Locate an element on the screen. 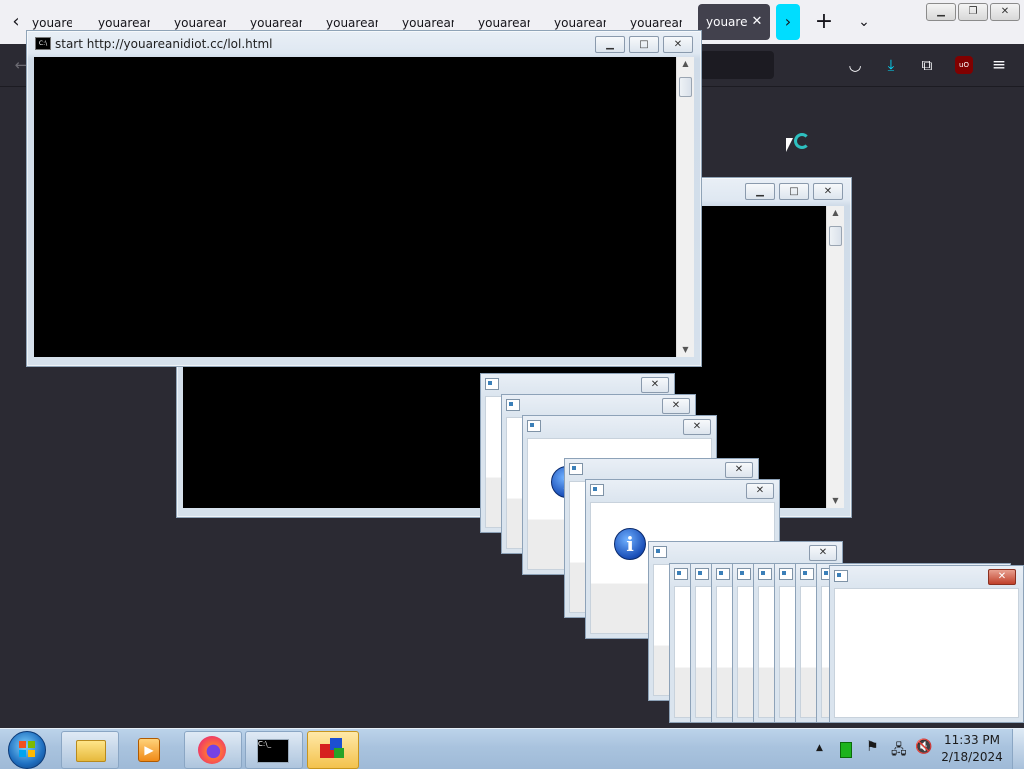 The image size is (1024, 769). clock-date: 2/18/2024 is located at coordinates (972, 757).